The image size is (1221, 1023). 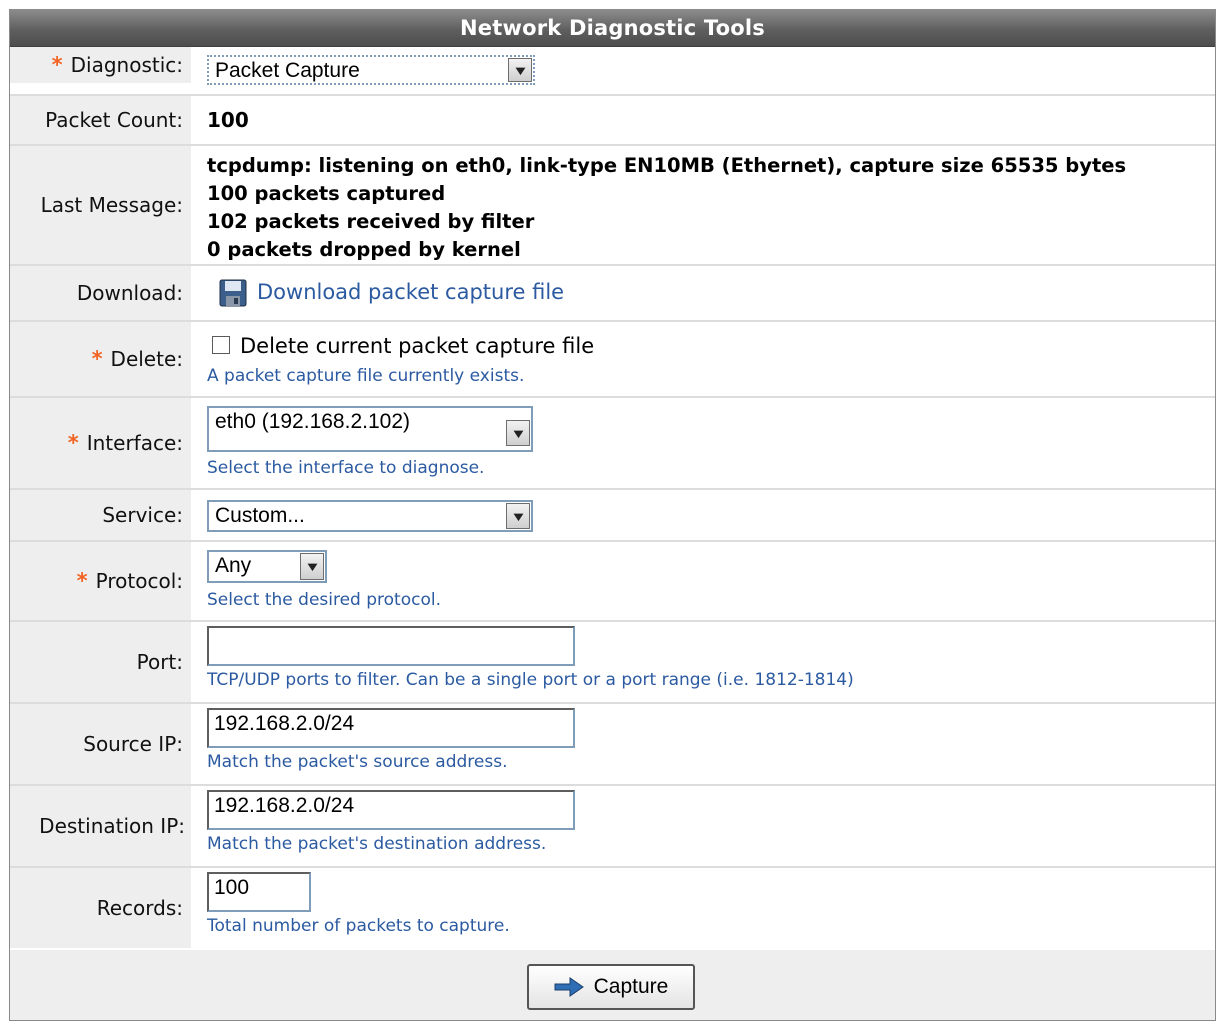 I want to click on button-bar: Capture, so click(x=612, y=985).